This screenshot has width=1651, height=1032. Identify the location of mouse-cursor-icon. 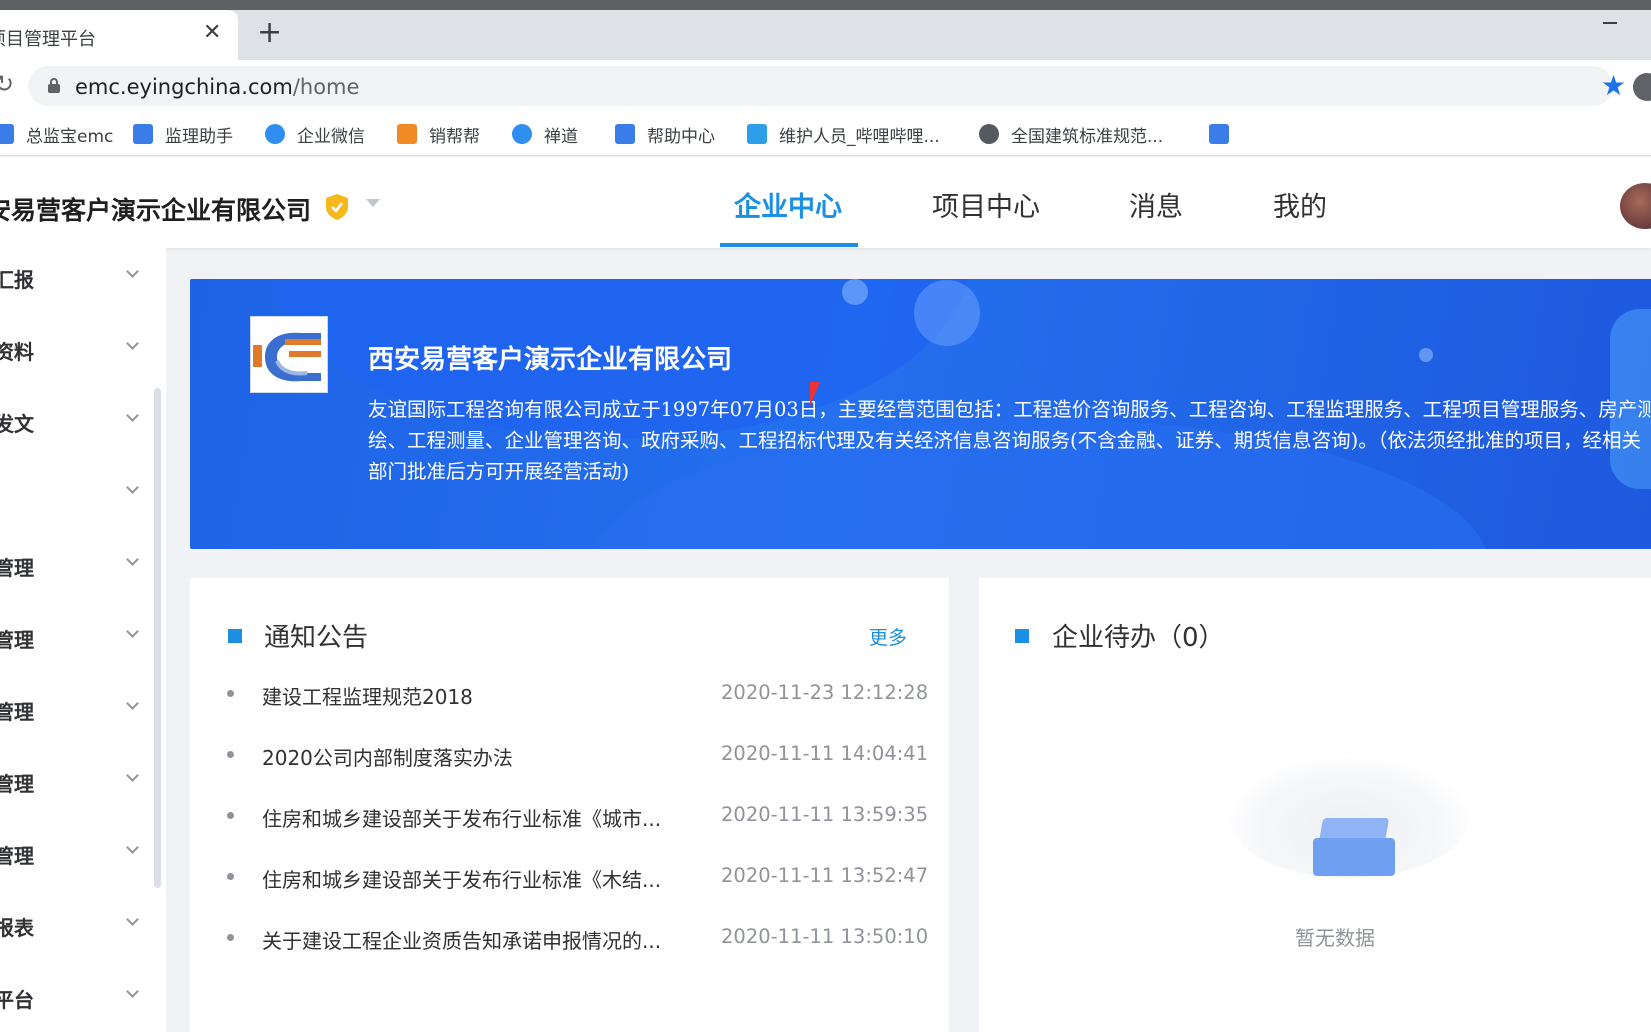
(815, 394).